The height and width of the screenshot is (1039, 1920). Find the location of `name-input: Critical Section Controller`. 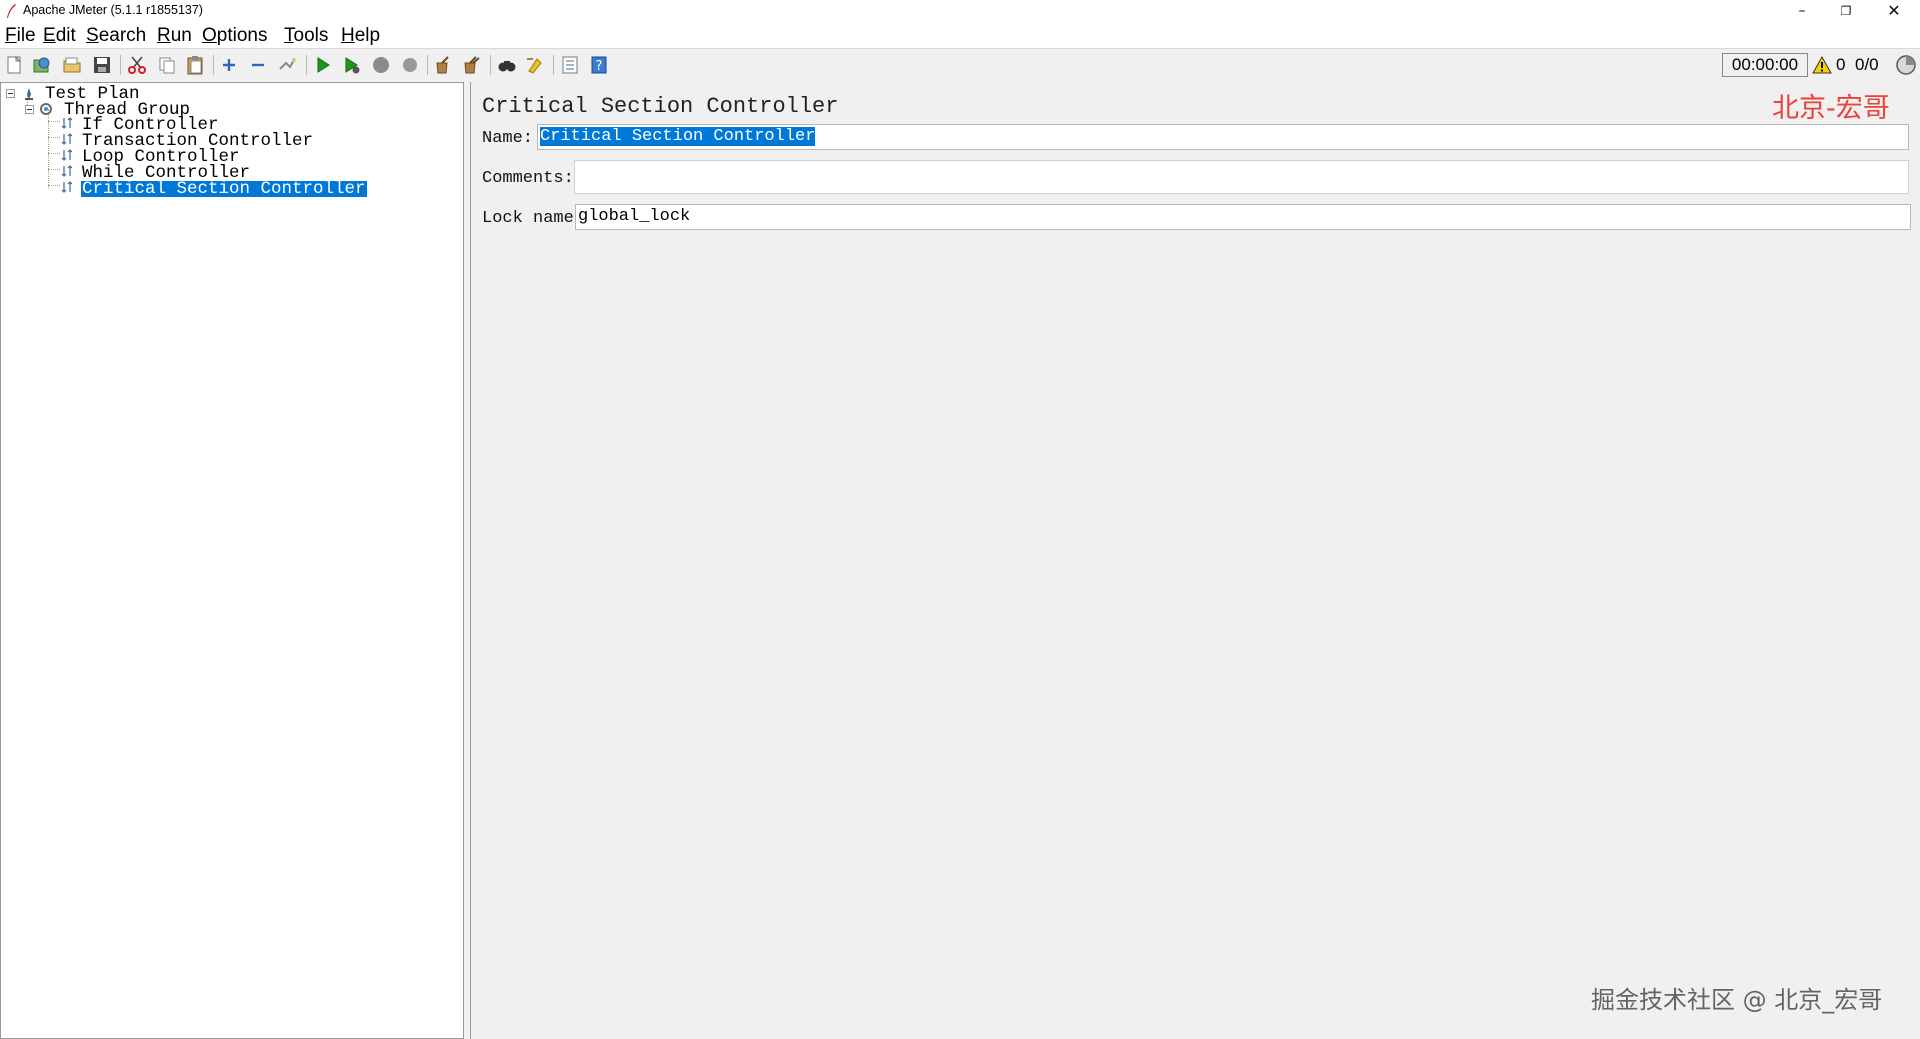

name-input: Critical Section Controller is located at coordinates (1223, 137).